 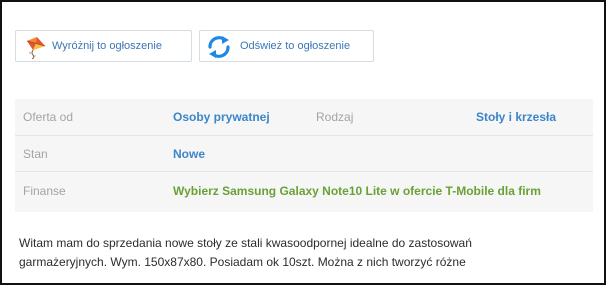 I want to click on refresh-icon, so click(x=219, y=49).